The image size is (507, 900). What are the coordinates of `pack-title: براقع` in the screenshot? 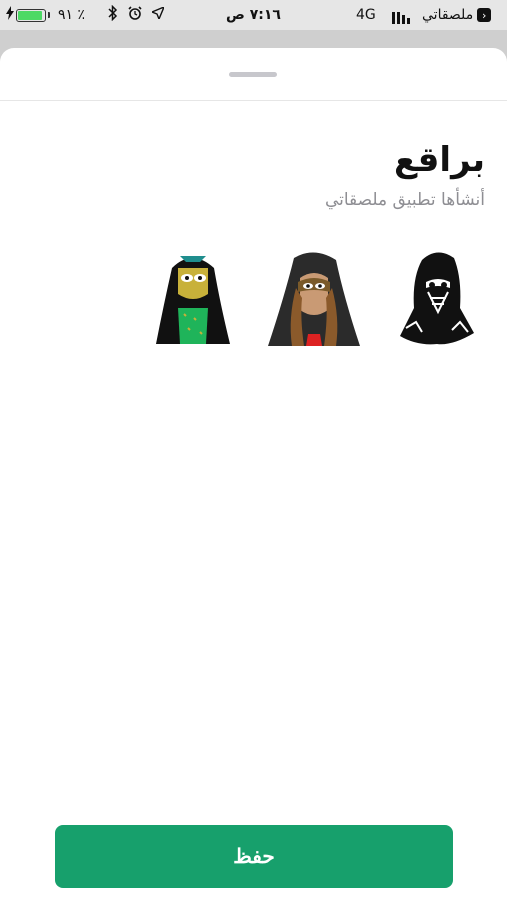 It's located at (439, 160).